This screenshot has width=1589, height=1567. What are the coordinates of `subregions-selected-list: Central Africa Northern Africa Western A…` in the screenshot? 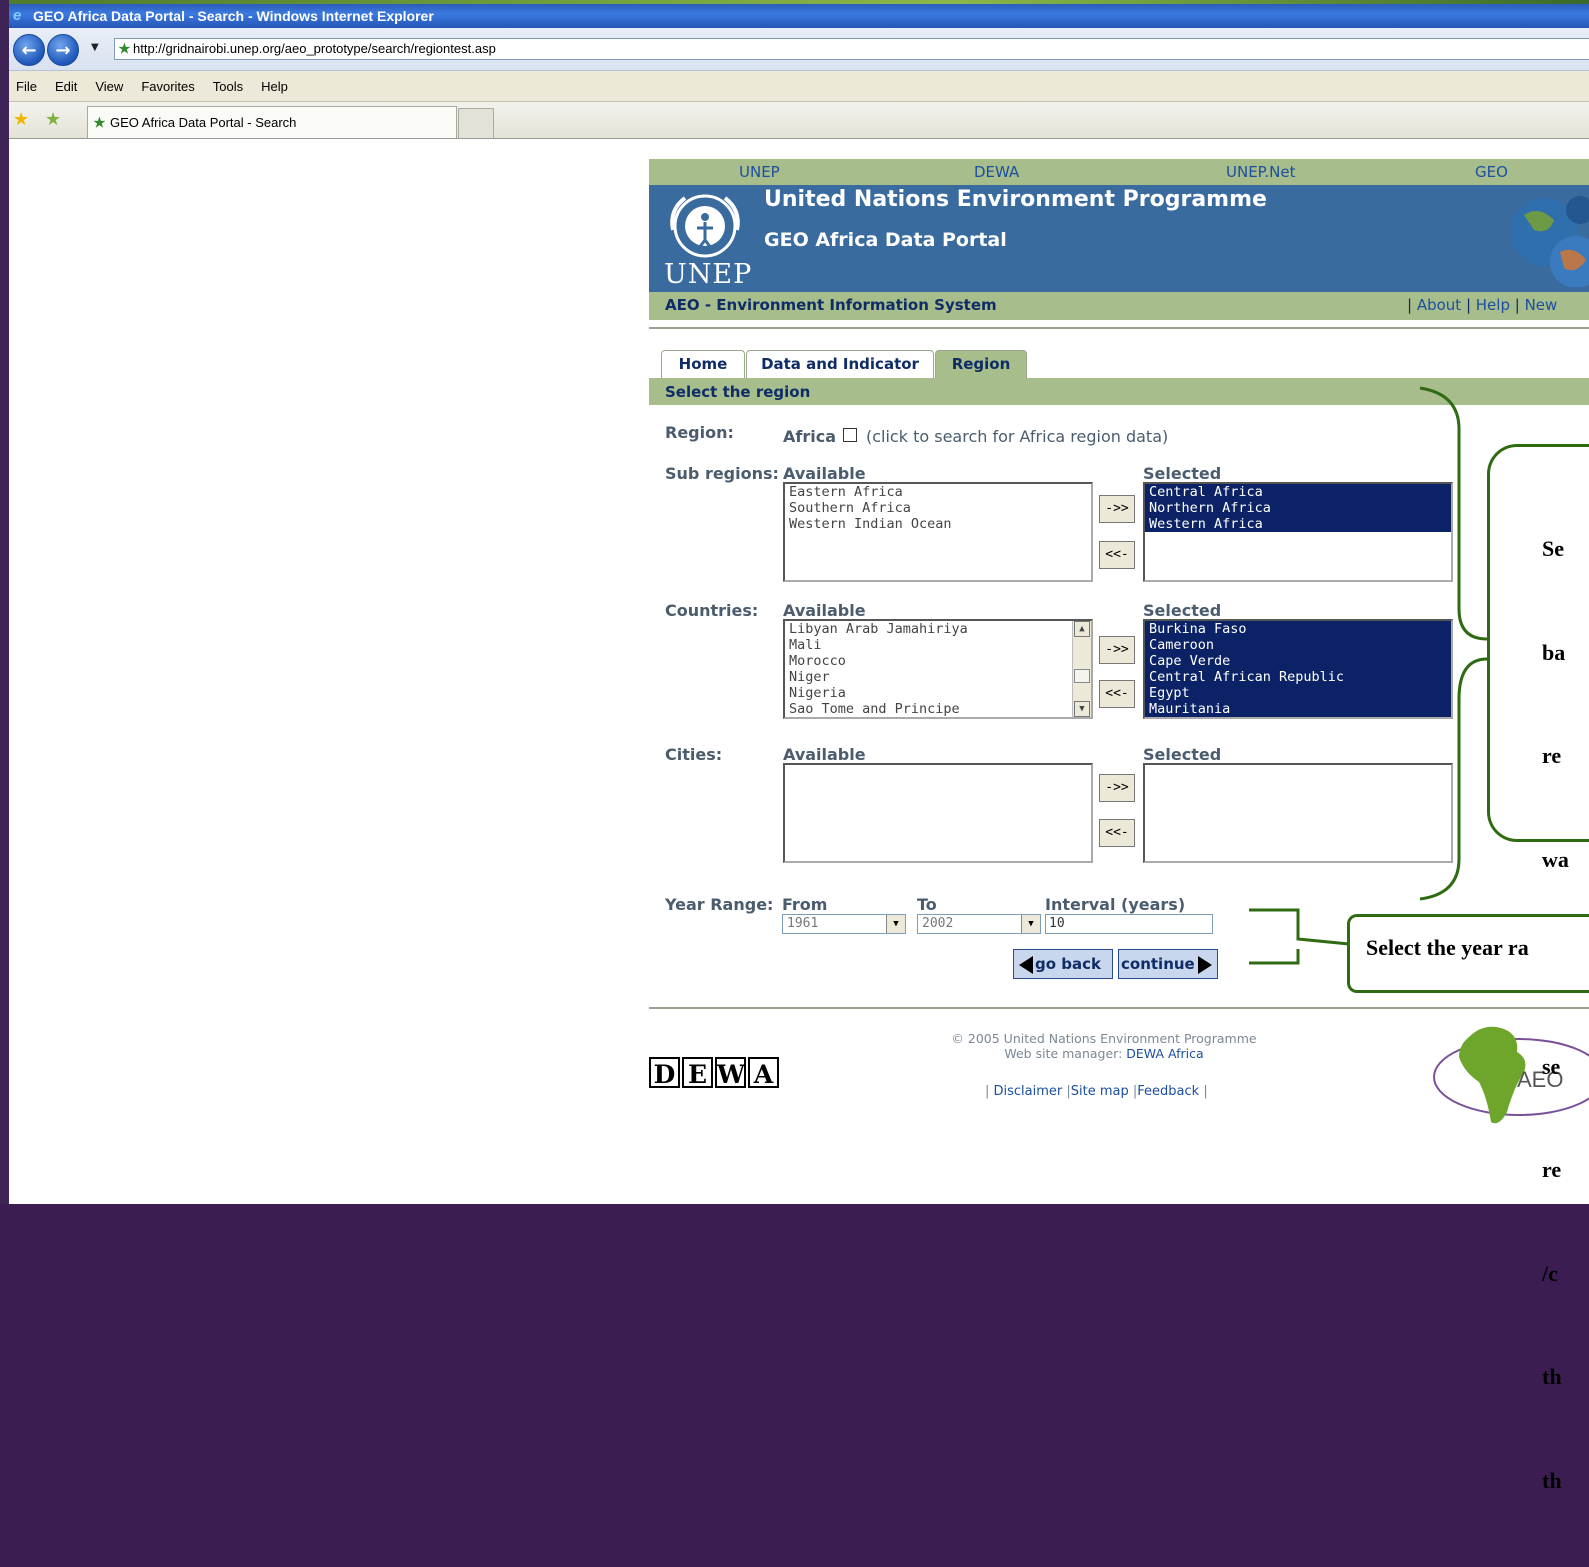 It's located at (1298, 532).